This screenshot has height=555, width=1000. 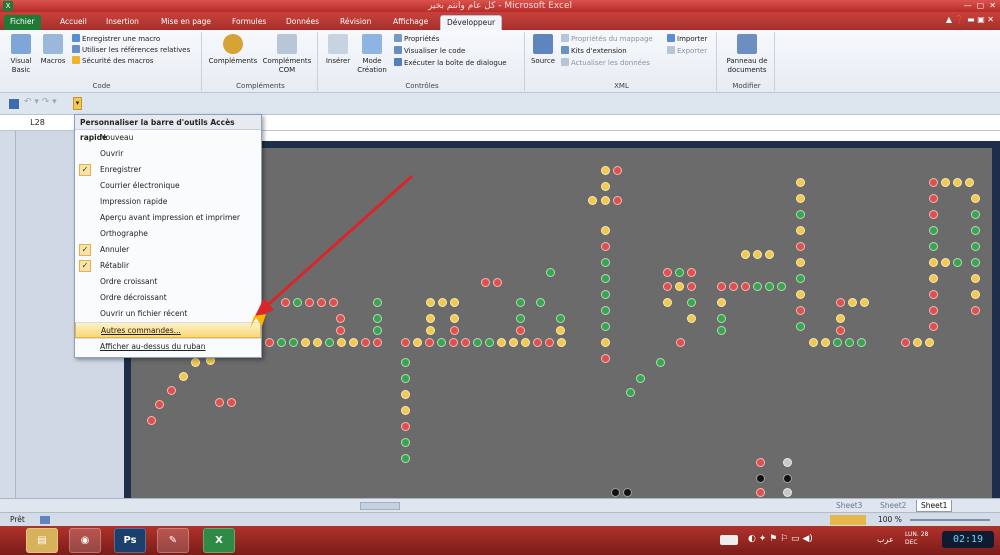 What do you see at coordinates (73, 22) in the screenshot?
I see `tab-accueil: Accueil` at bounding box center [73, 22].